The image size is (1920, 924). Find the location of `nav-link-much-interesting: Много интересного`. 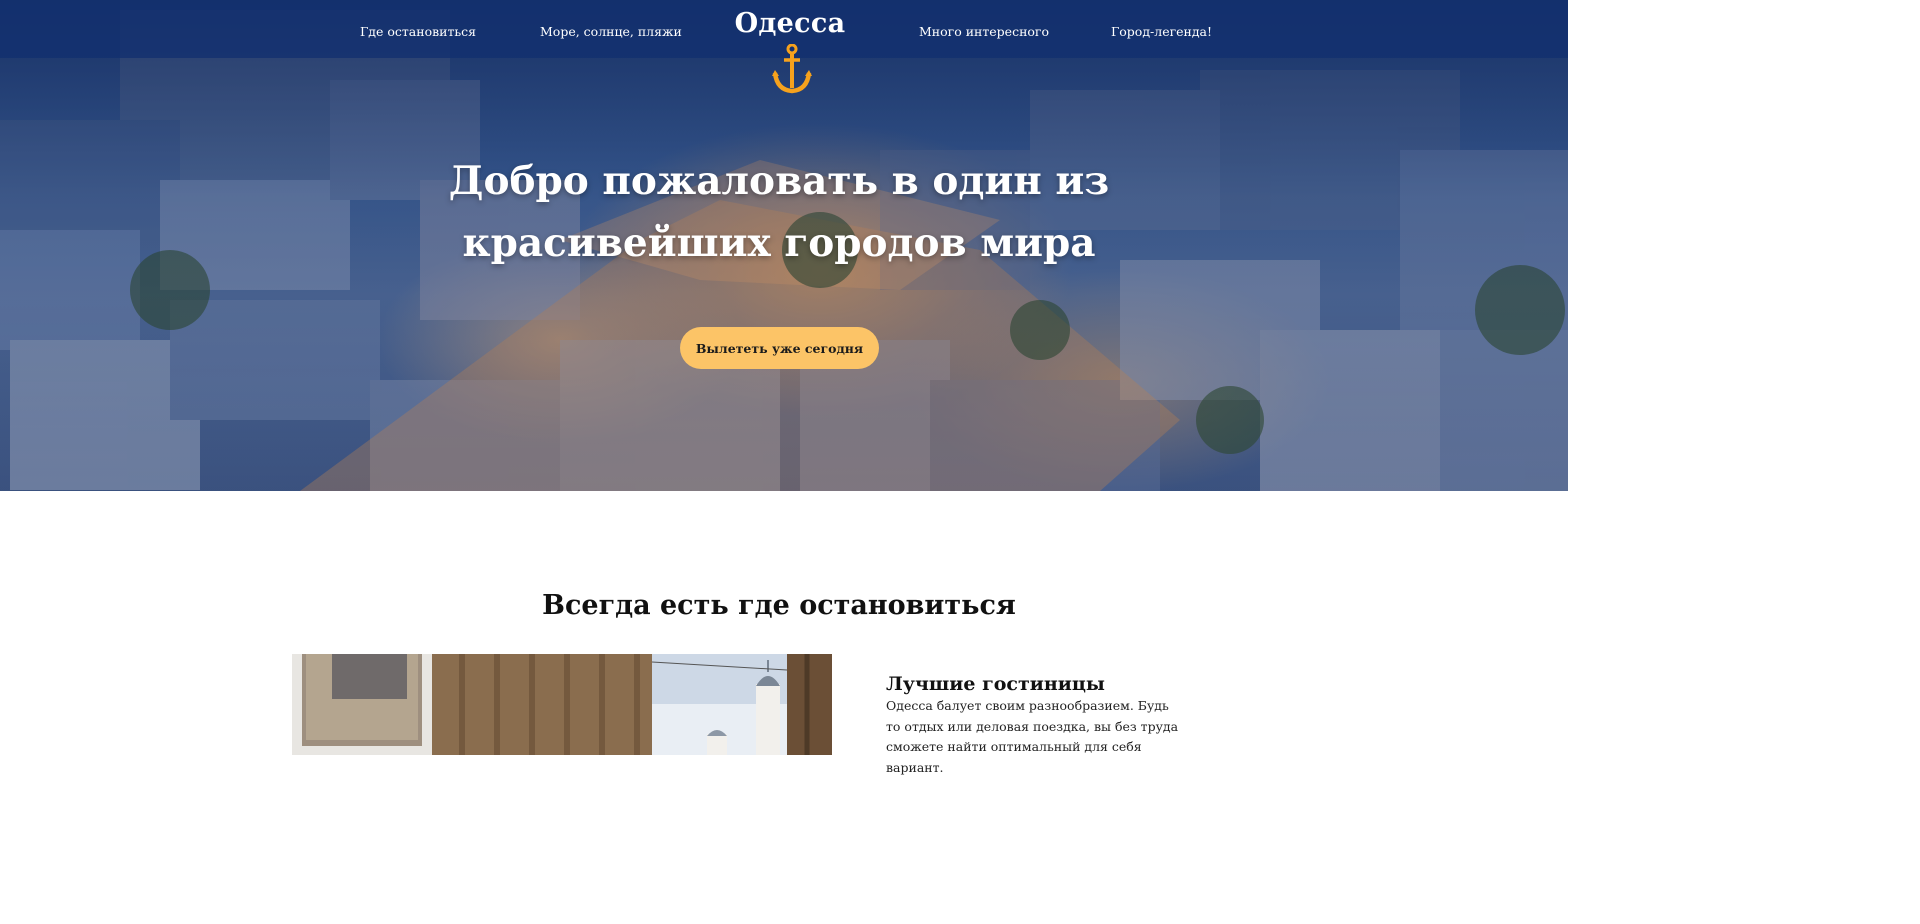

nav-link-much-interesting: Много интересного is located at coordinates (984, 31).